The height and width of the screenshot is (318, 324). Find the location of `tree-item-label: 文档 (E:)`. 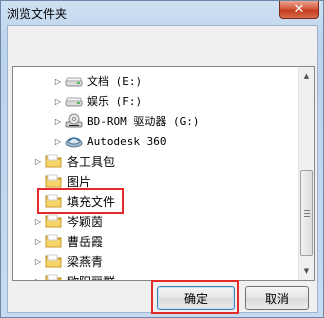

tree-item-label: 文档 (E:) is located at coordinates (115, 81).